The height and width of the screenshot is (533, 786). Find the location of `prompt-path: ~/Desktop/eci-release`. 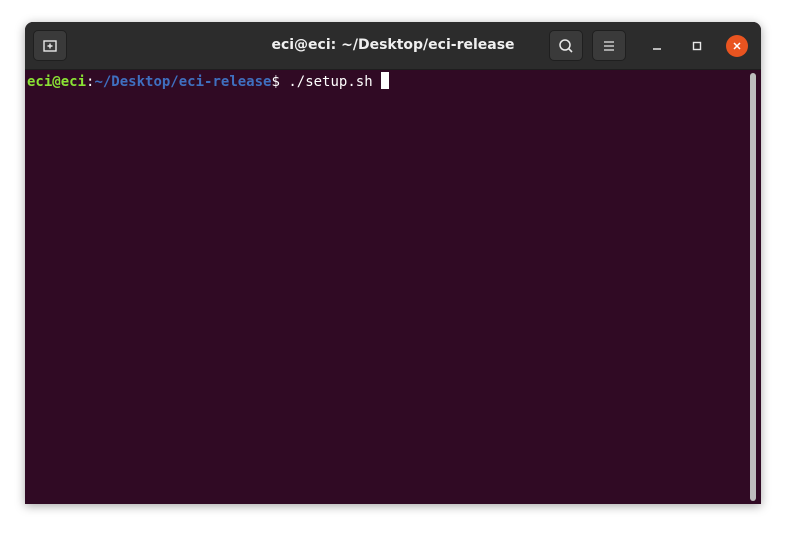

prompt-path: ~/Desktop/eci-release is located at coordinates (183, 82).